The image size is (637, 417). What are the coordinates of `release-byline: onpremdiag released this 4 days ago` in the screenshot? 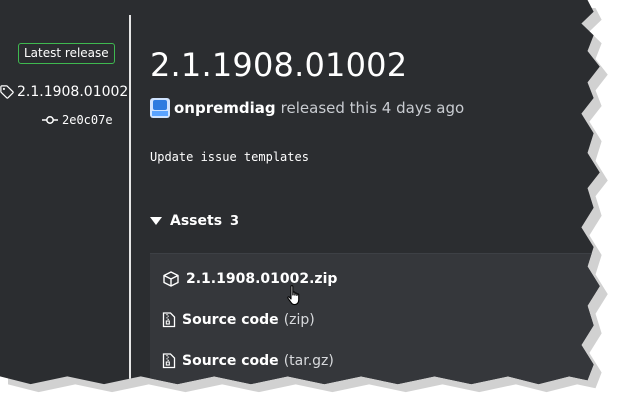 It's located at (307, 108).